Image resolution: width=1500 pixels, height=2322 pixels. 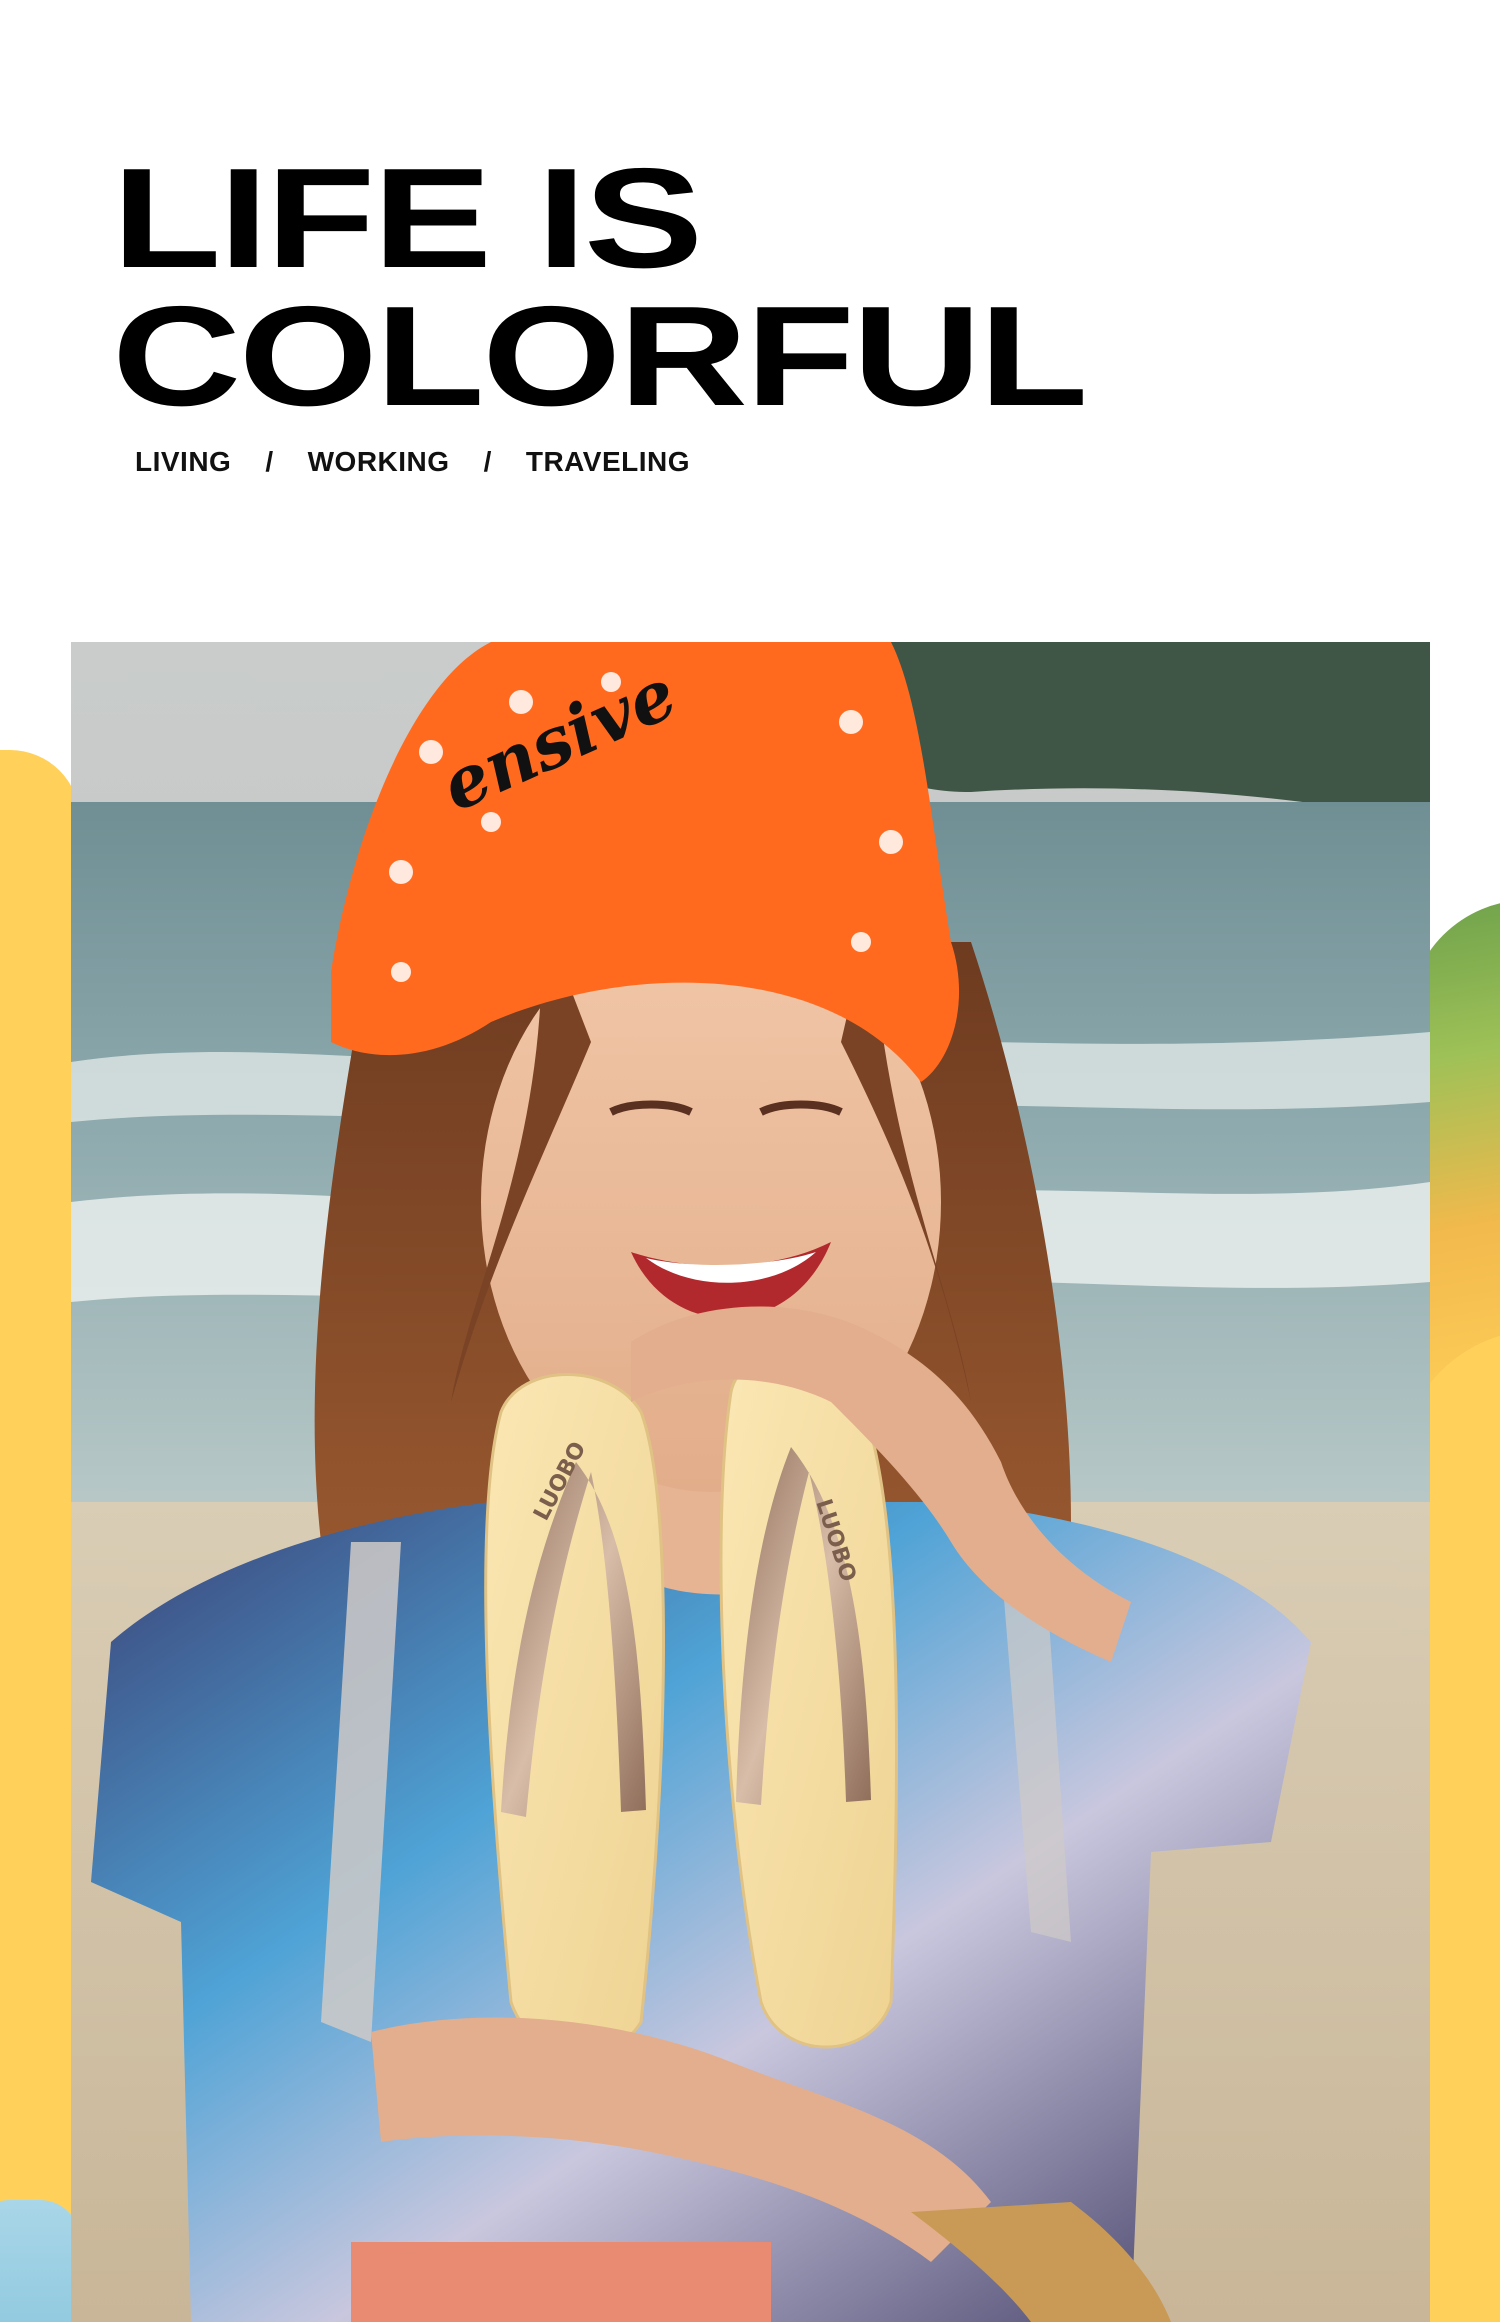 I want to click on shorts, so click(x=561, y=2282).